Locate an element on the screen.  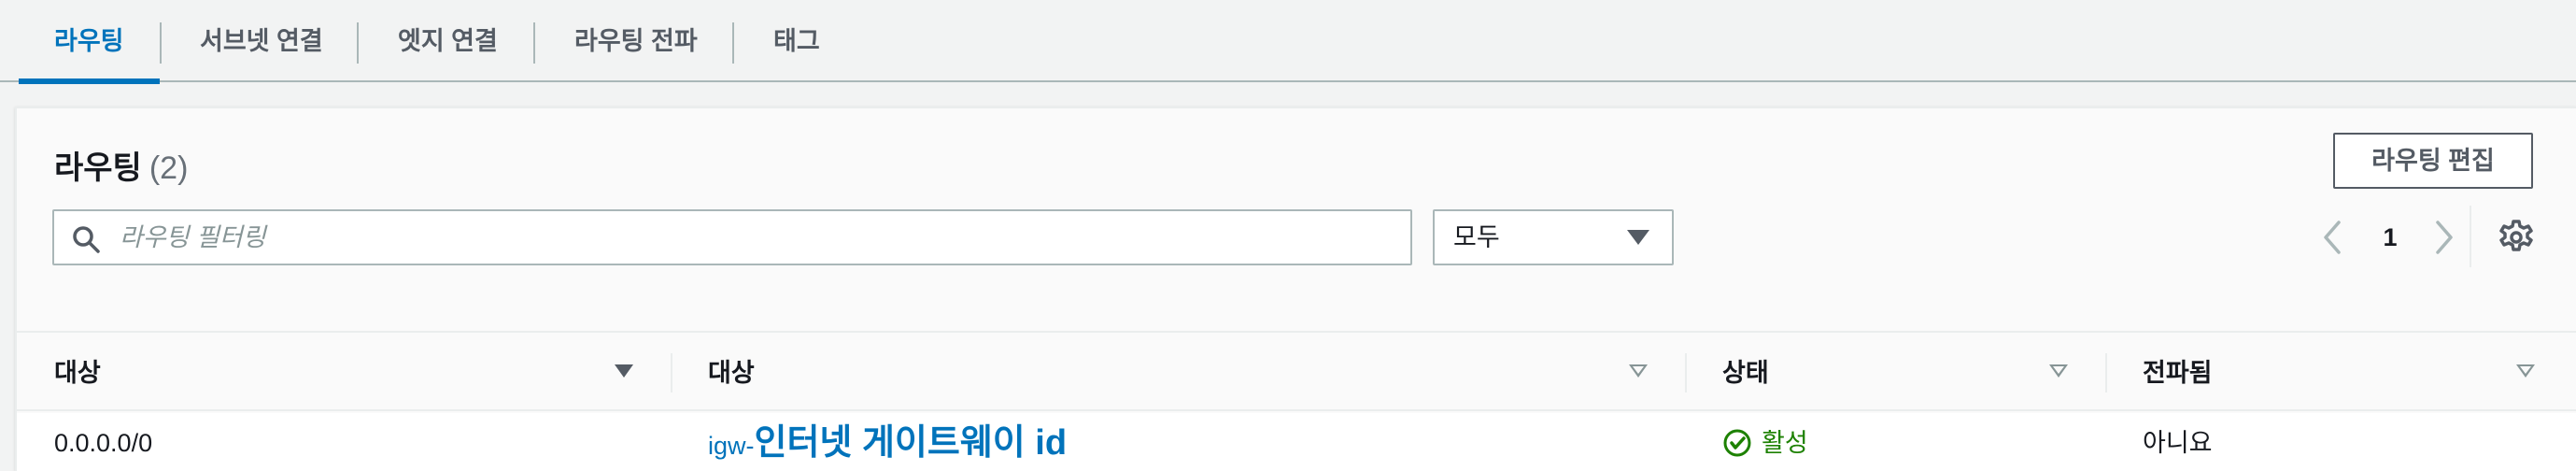
search-icon is located at coordinates (86, 239).